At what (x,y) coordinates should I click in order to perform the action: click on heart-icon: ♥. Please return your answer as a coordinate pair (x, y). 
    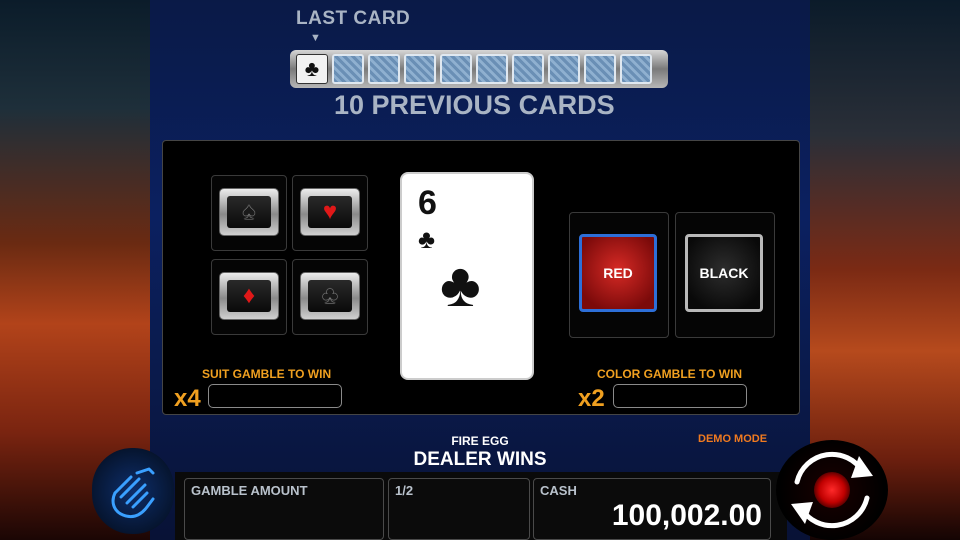
    Looking at the image, I should click on (330, 211).